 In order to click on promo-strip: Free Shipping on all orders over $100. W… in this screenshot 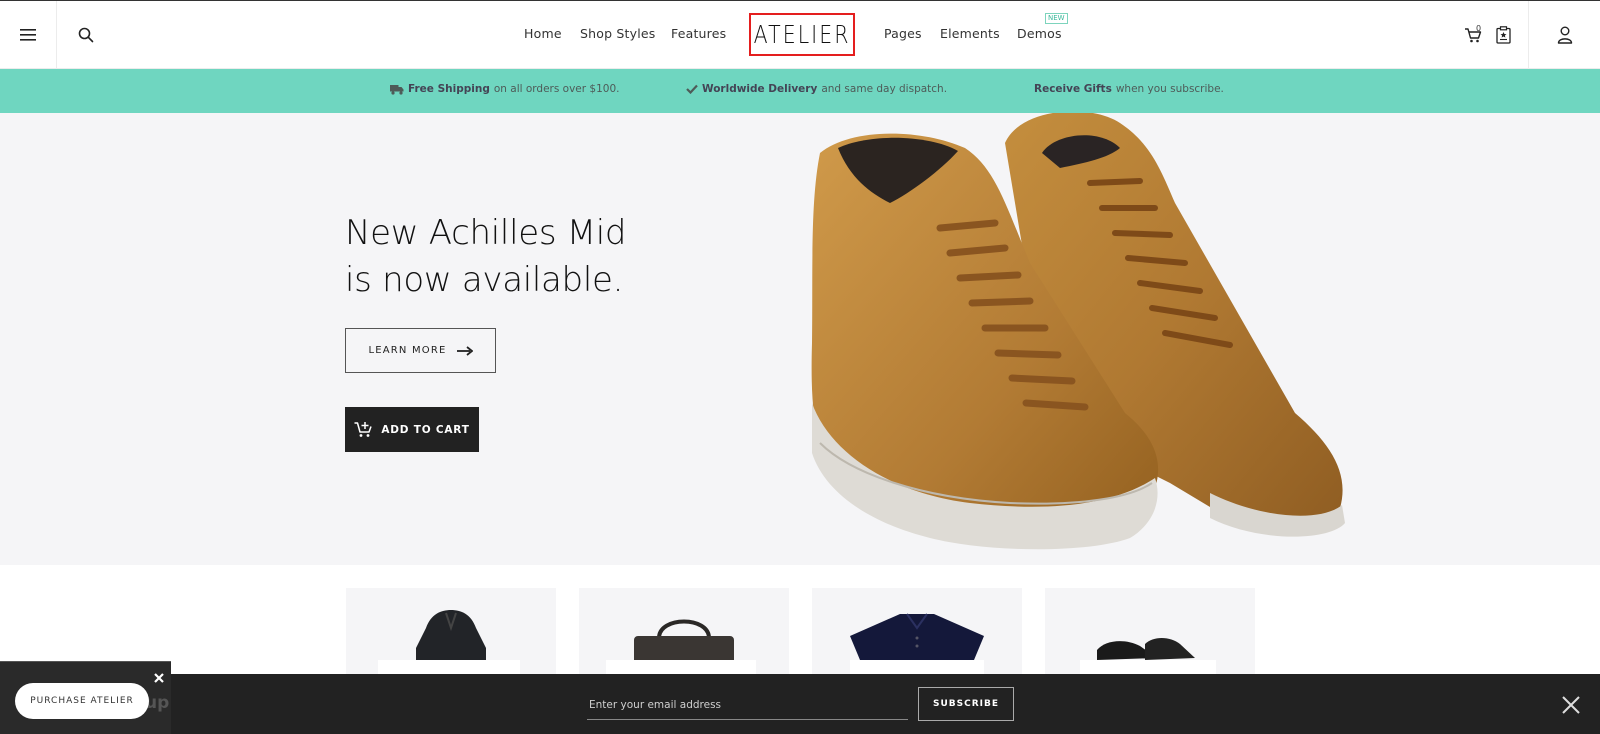, I will do `click(800, 91)`.